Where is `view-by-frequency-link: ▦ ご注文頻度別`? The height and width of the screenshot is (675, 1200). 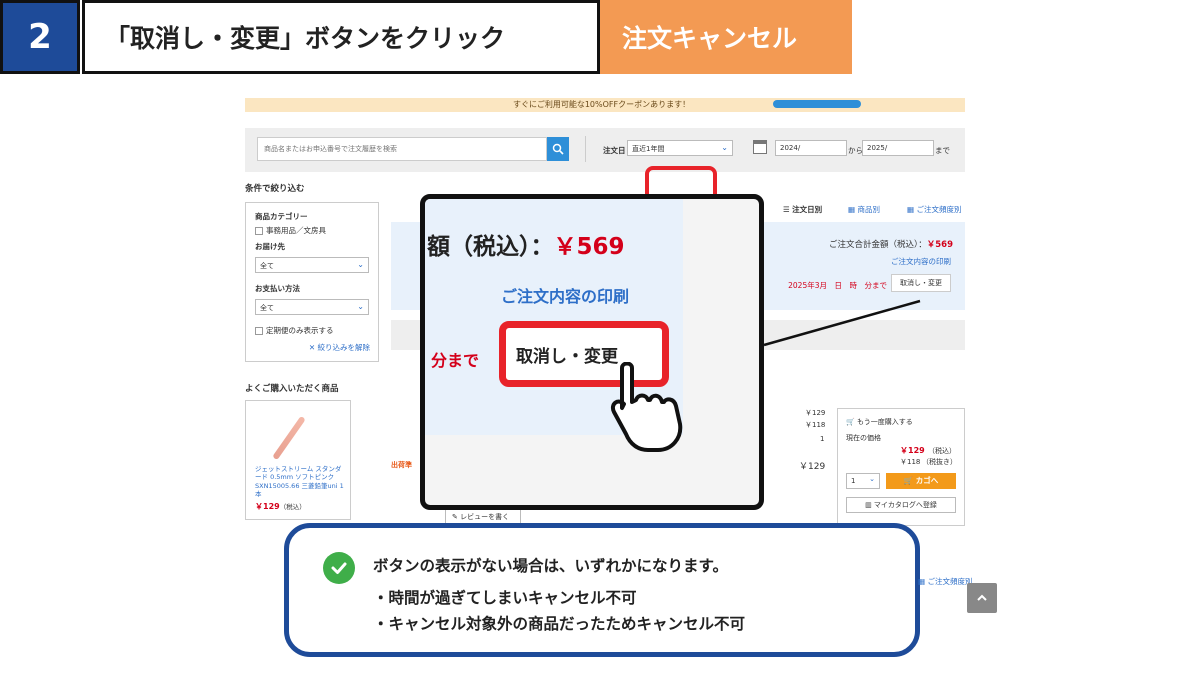 view-by-frequency-link: ▦ ご注文頻度別 is located at coordinates (934, 209).